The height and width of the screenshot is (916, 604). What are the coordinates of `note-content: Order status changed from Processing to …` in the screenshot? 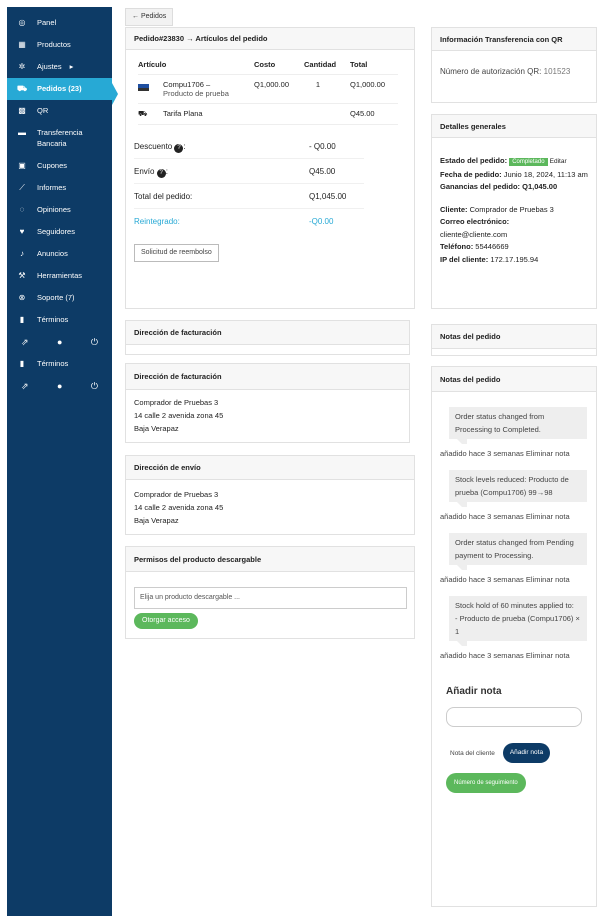 It's located at (518, 425).